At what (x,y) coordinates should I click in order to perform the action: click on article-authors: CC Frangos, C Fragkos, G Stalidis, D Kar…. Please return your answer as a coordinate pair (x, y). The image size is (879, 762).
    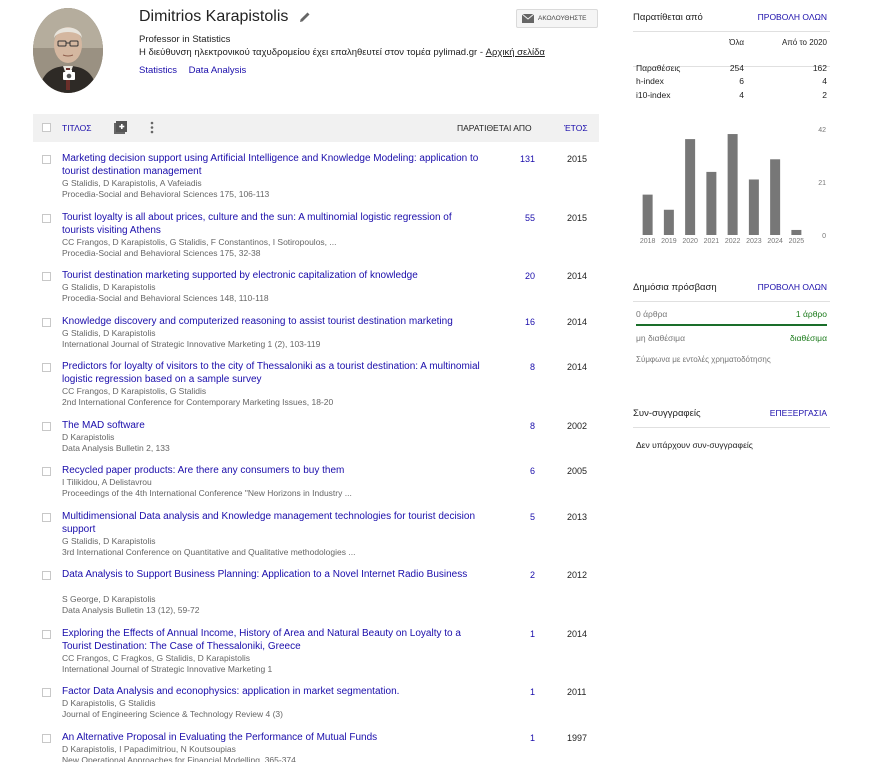
    Looking at the image, I should click on (156, 658).